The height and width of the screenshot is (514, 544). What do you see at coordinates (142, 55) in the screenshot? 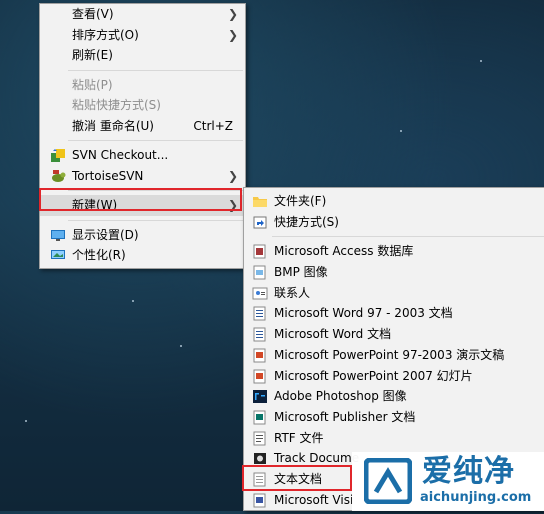
I see `menu-item-refresh: 刷新(E)` at bounding box center [142, 55].